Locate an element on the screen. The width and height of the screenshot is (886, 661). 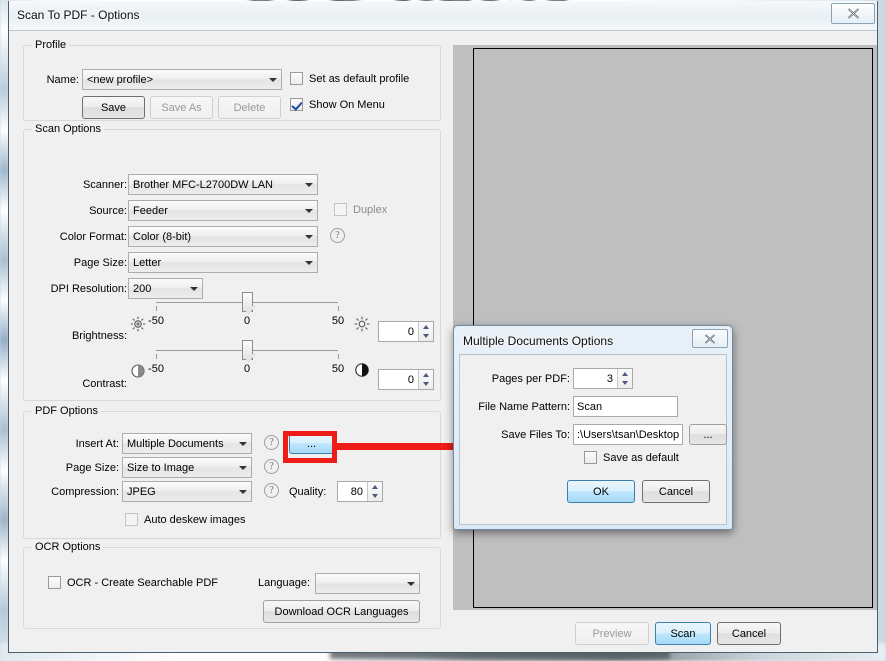
pages-per-pdf-label: Pages per PDF: is located at coordinates (530, 379).